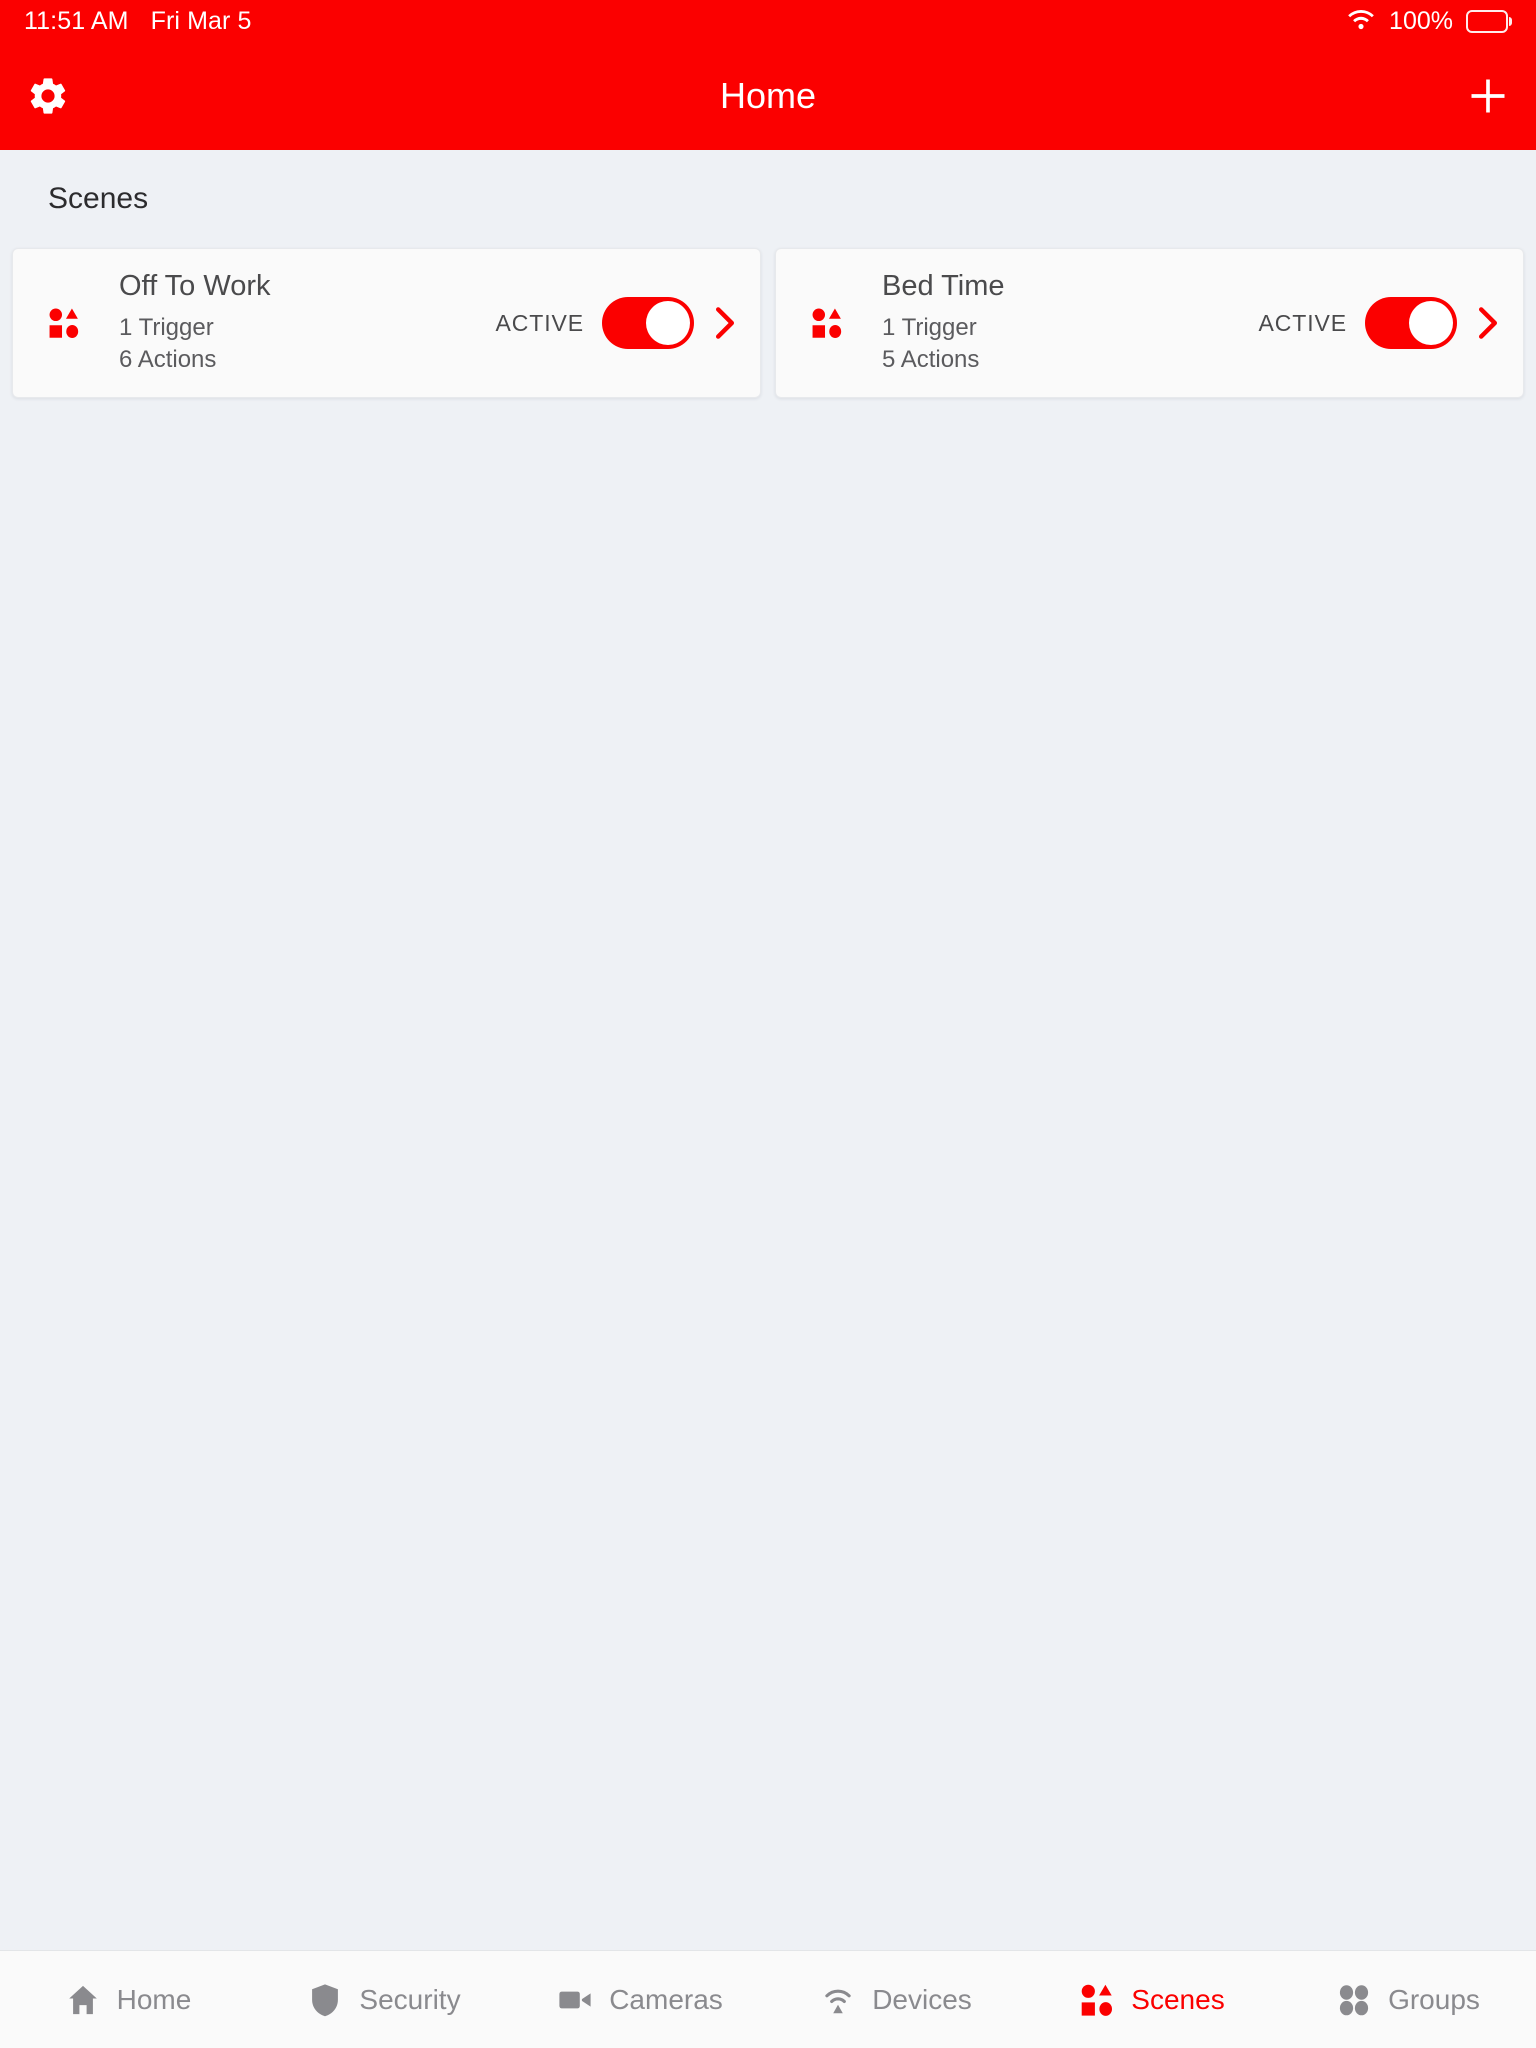 The height and width of the screenshot is (2048, 1536). I want to click on status-bar: 11:51 AM Fri Mar 5 100%, so click(768, 21).